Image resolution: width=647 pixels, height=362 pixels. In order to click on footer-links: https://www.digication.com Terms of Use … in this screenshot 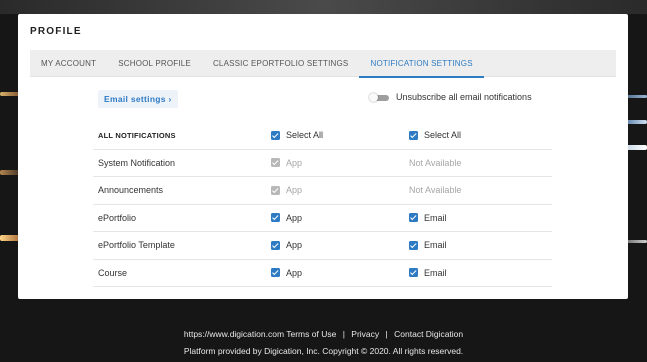, I will do `click(323, 334)`.